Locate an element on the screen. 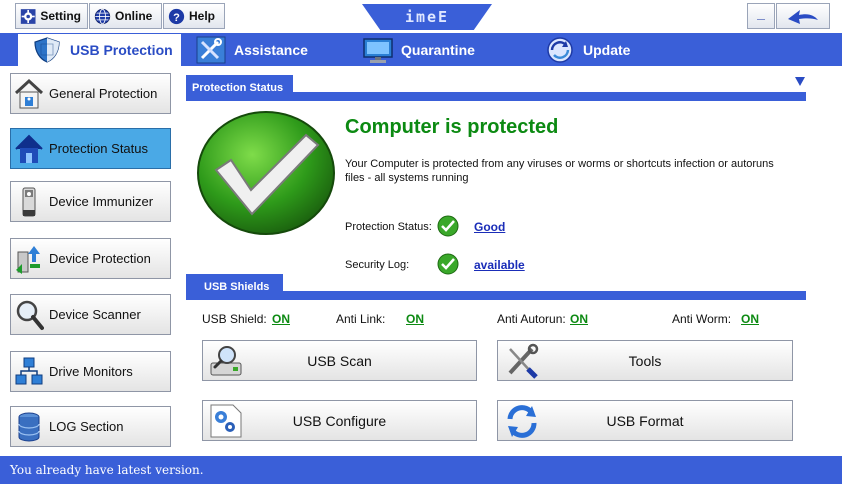  usb-format-label: USB Format is located at coordinates (645, 420).